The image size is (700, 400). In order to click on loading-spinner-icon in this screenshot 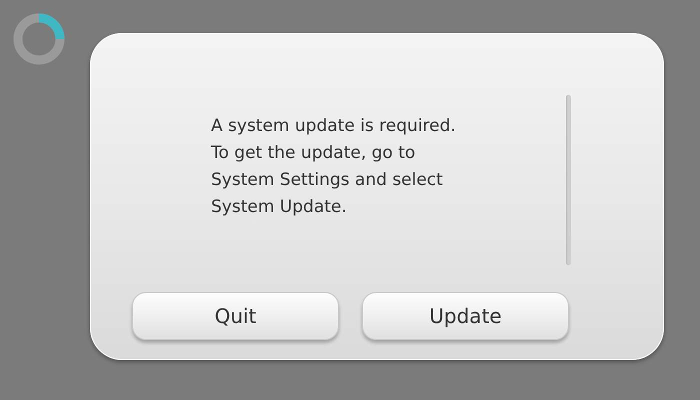, I will do `click(39, 39)`.